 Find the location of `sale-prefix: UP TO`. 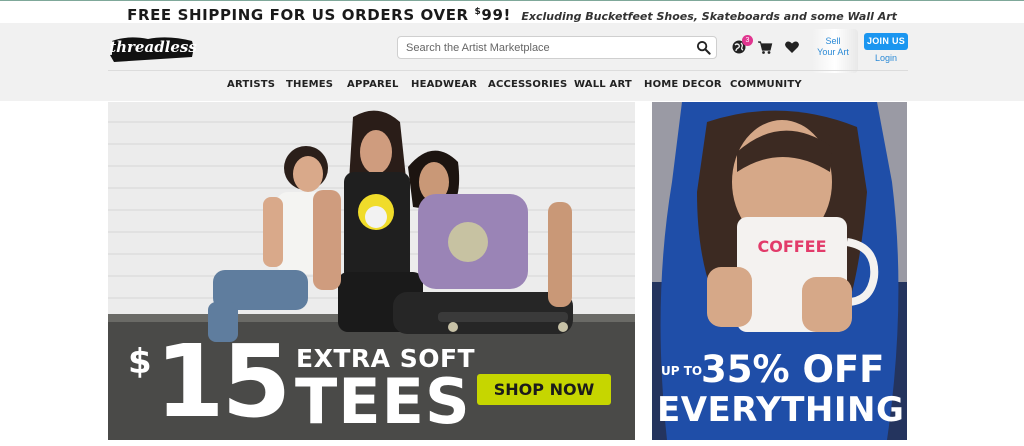

sale-prefix: UP TO is located at coordinates (682, 371).